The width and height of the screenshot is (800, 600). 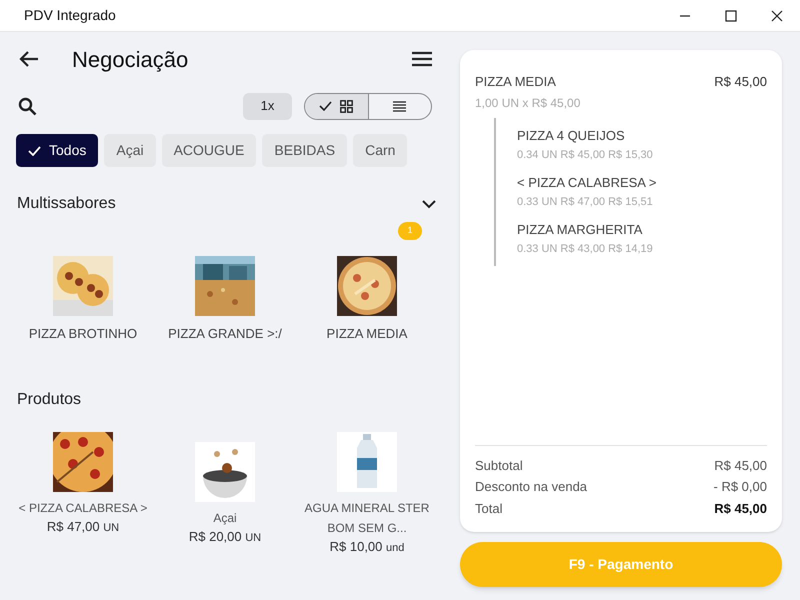 I want to click on summary-value: - R$ 0,00, so click(x=740, y=487).